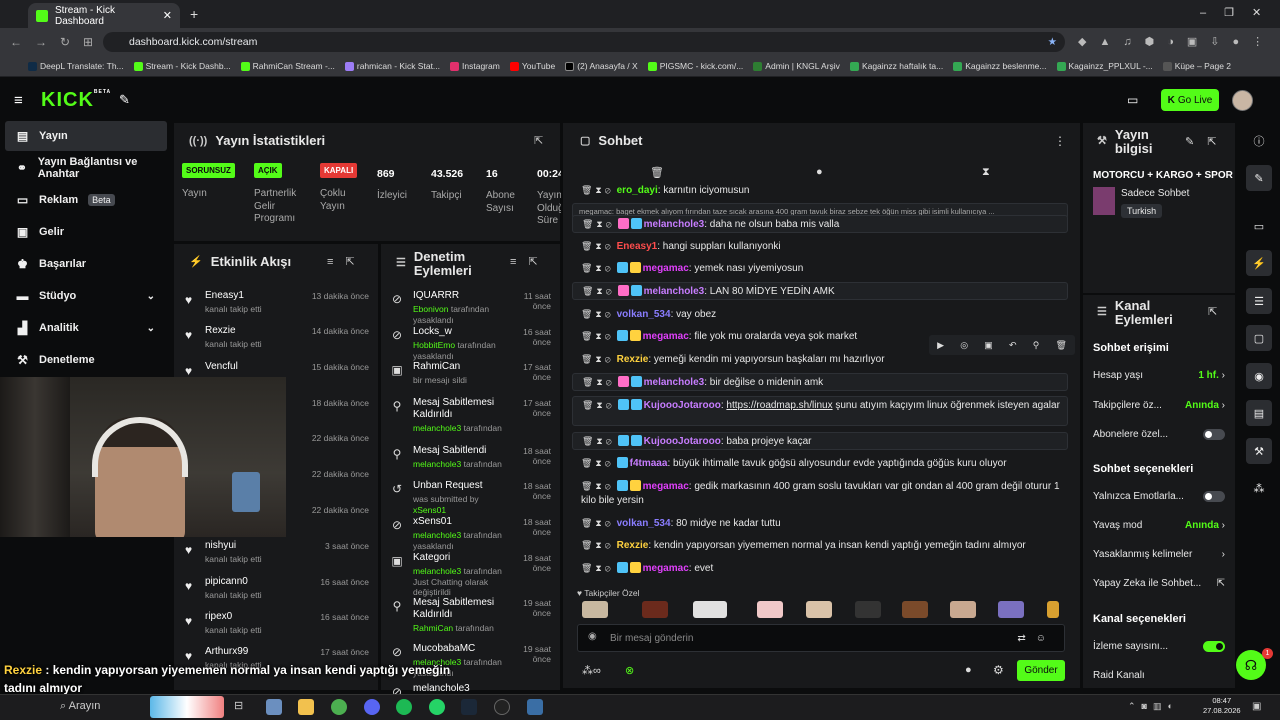  What do you see at coordinates (1259, 178) in the screenshot?
I see `edit-icon: ✎` at bounding box center [1259, 178].